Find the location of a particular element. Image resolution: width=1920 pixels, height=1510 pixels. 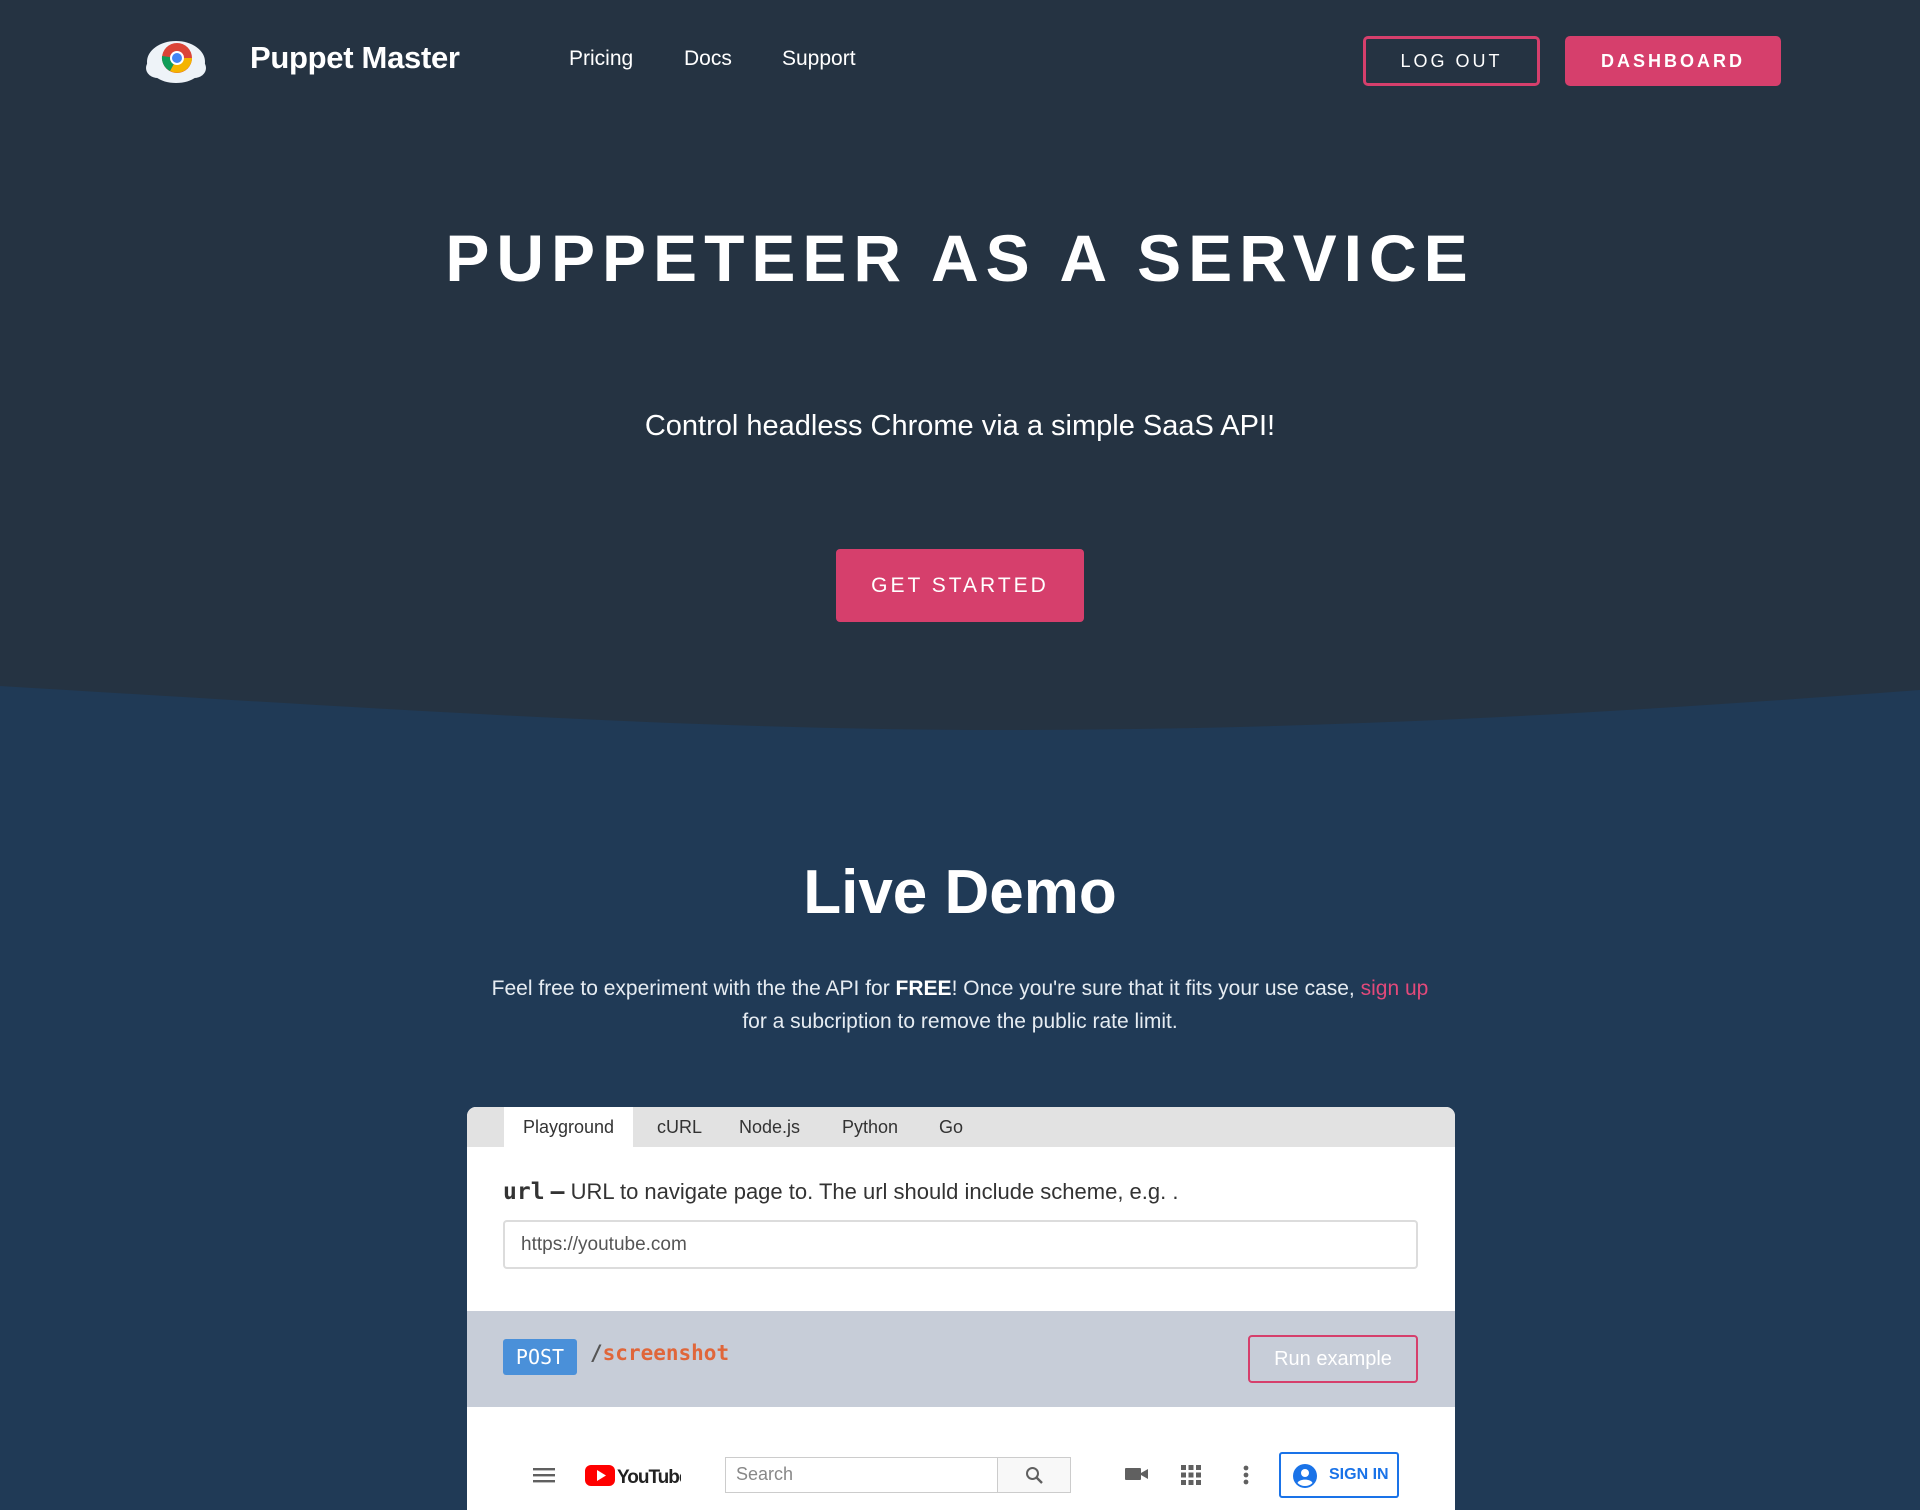

youtube-logo-text: YouTube is located at coordinates (649, 1477).